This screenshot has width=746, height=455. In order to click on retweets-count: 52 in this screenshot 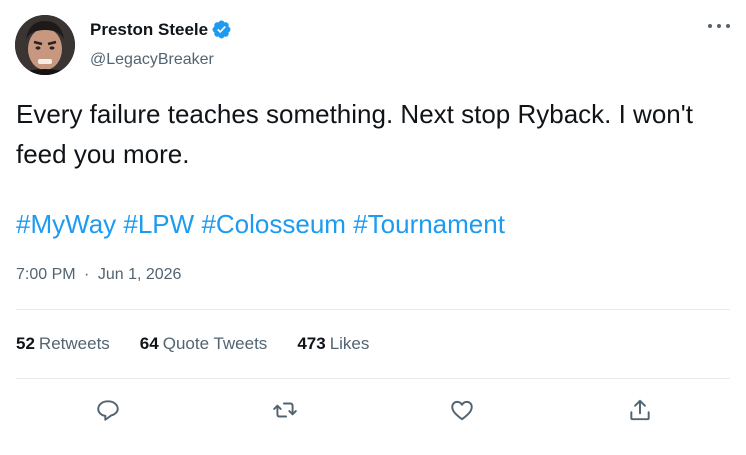, I will do `click(25, 343)`.